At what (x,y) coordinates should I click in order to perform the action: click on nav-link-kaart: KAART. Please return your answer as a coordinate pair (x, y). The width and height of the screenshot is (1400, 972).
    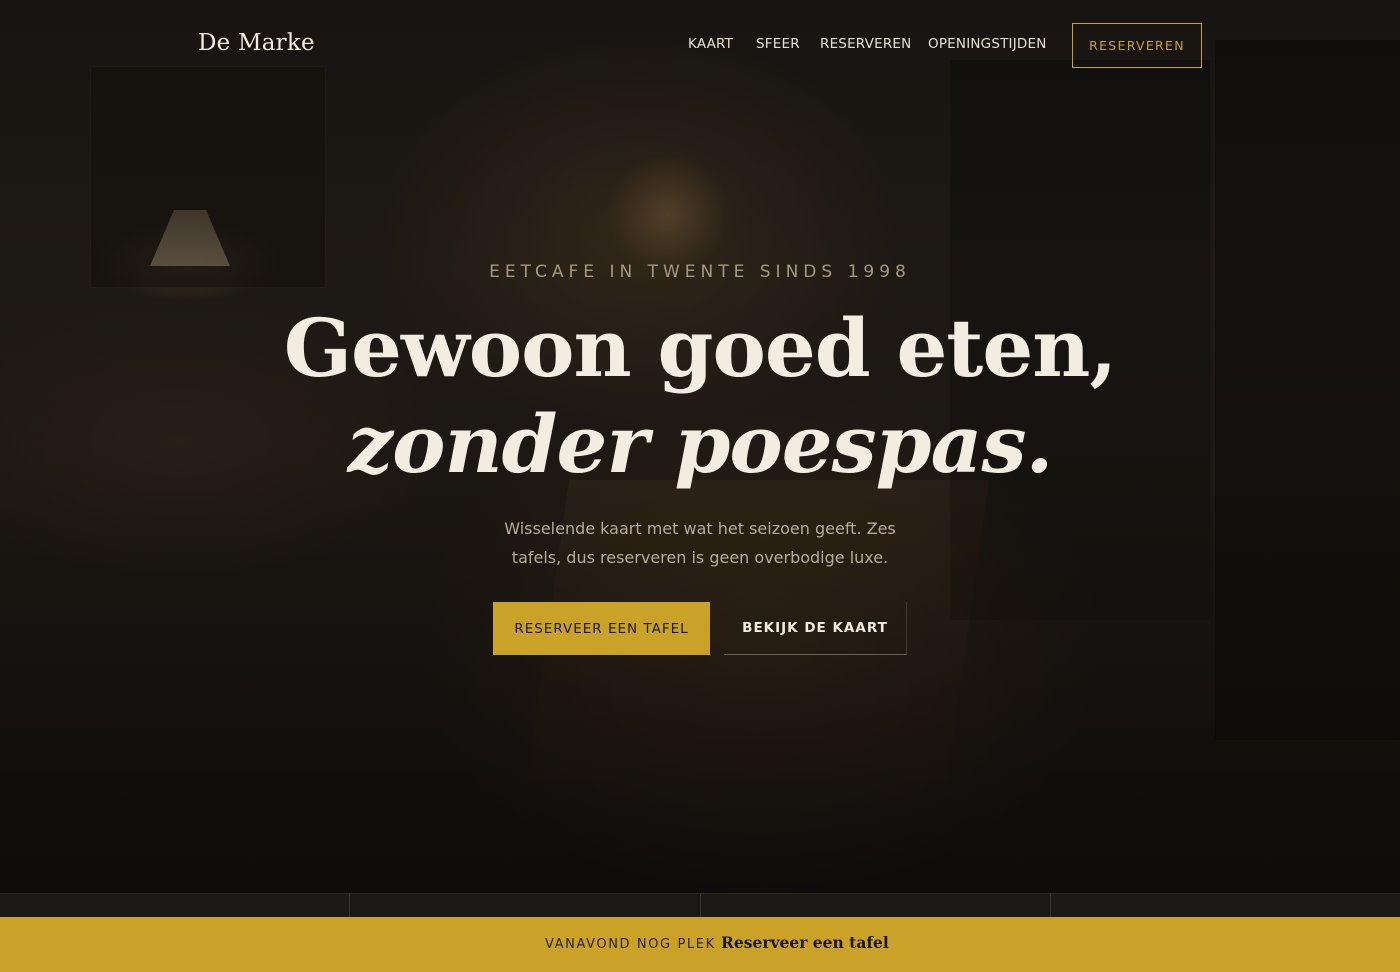
    Looking at the image, I should click on (710, 44).